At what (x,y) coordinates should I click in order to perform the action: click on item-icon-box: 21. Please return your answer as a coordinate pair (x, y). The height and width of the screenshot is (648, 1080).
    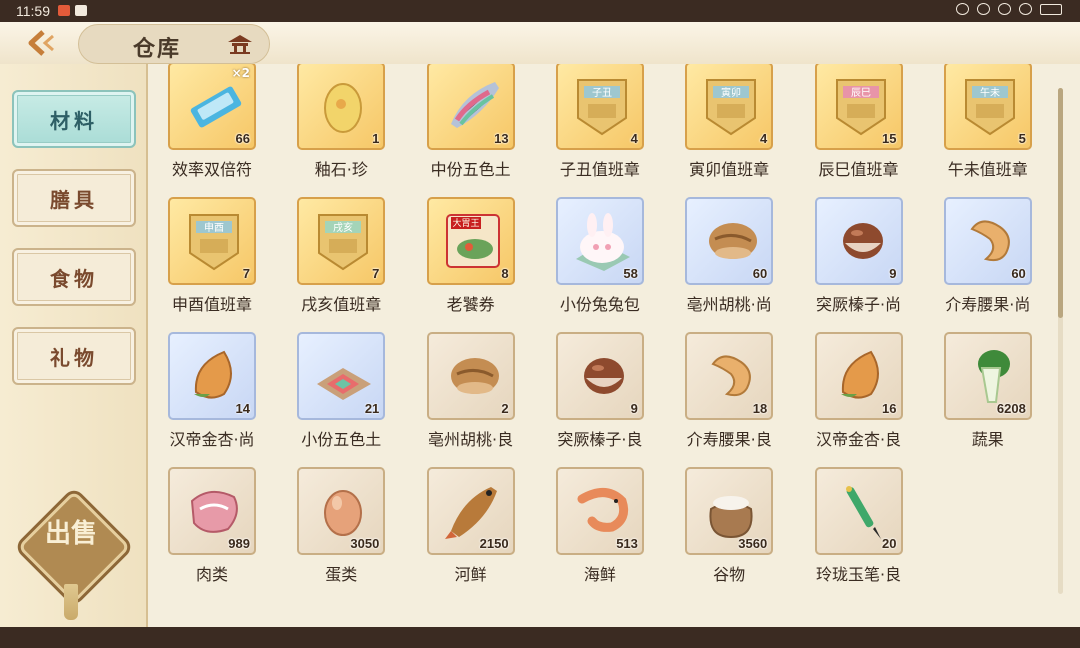
    Looking at the image, I should click on (341, 376).